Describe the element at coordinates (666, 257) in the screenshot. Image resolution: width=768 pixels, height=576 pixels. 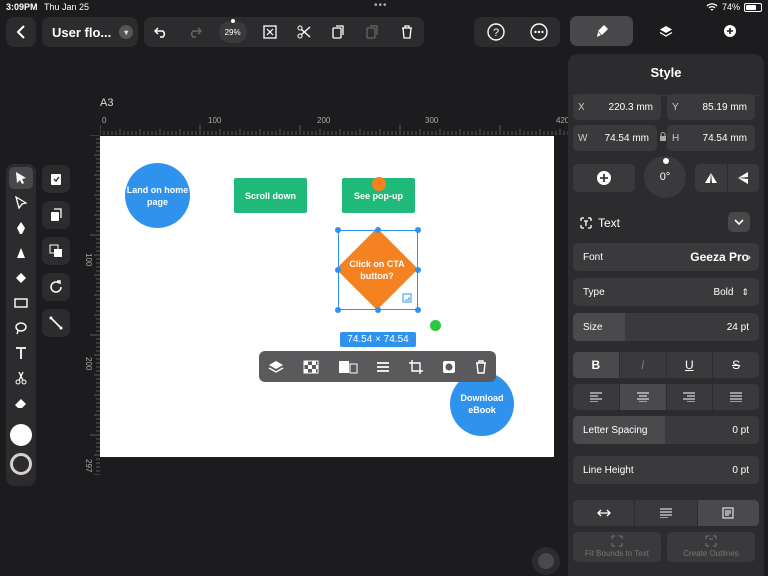
I see `font-row: Font Geeza Pro ›` at that location.